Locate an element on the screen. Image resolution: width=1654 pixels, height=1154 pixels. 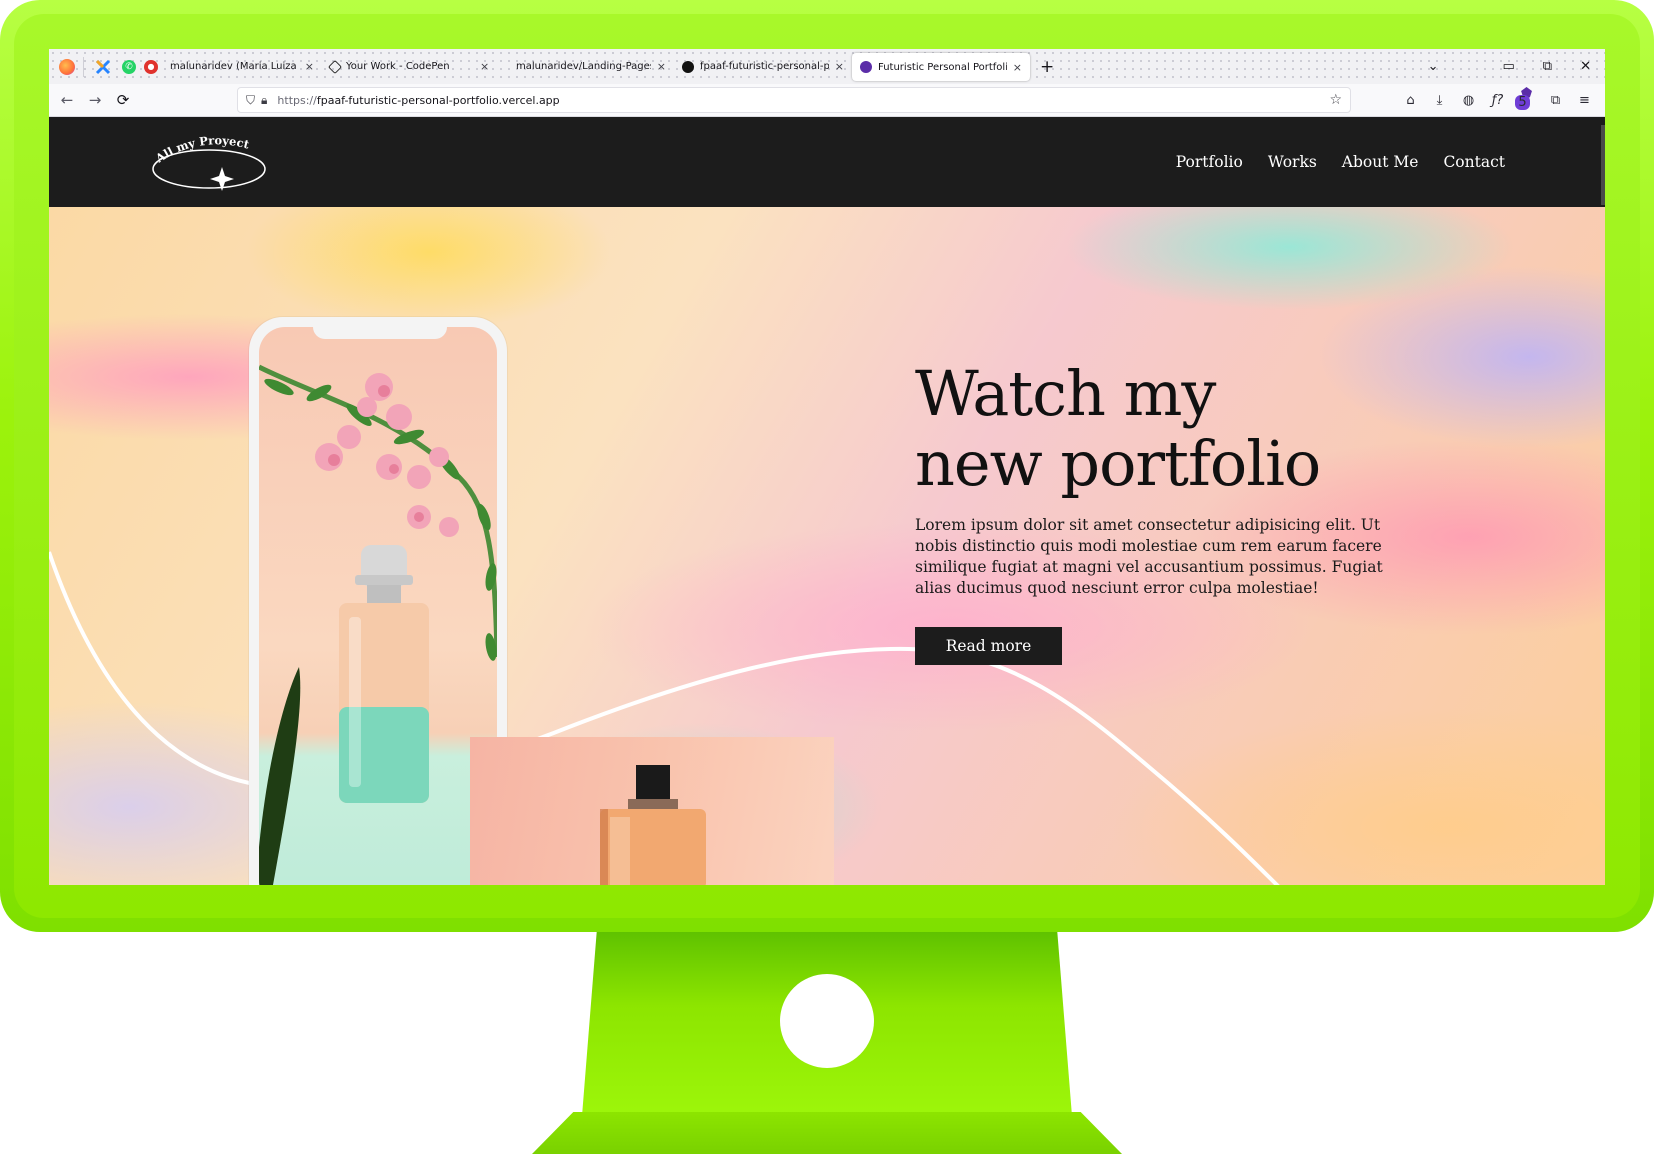
logo-text: All my Proyects is located at coordinates (199, 142).